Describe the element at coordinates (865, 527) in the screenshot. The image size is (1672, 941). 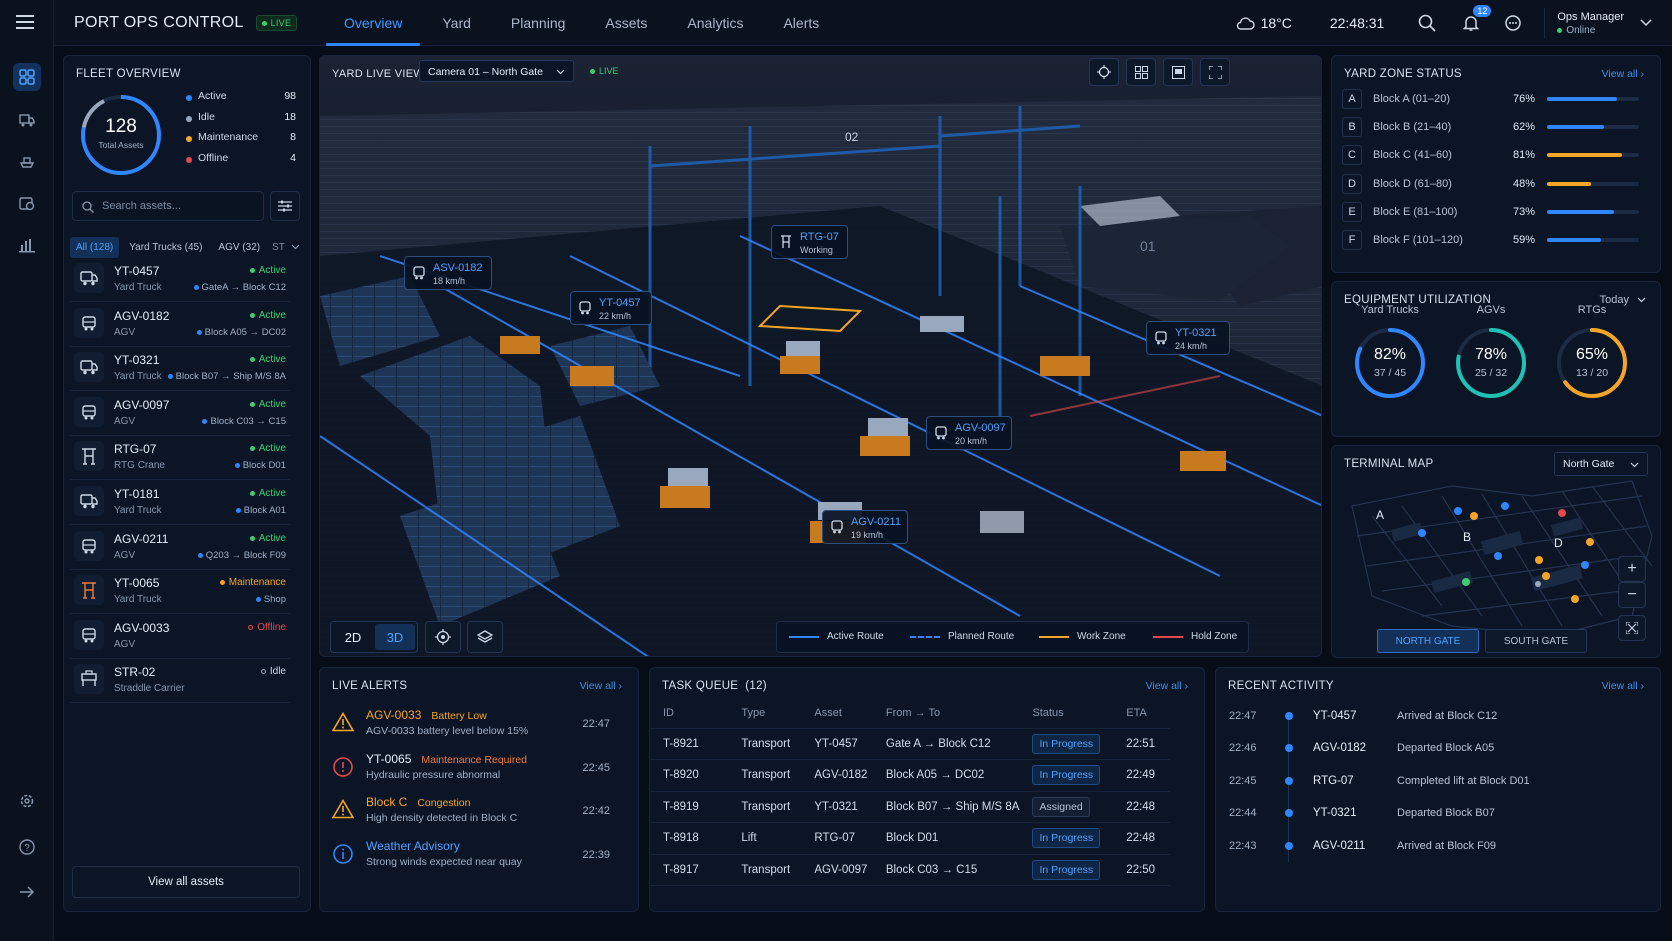
I see `callout-agv-0211: AGV-0211 19 km/h` at that location.